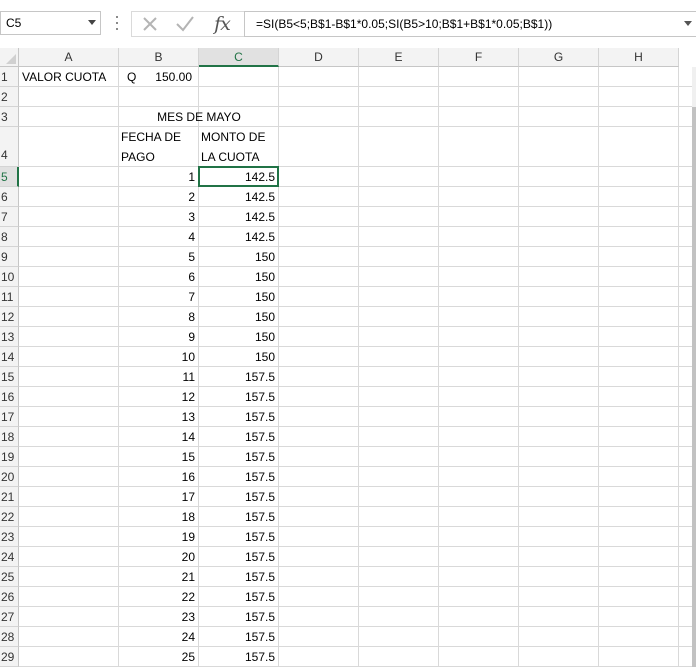 The width and height of the screenshot is (696, 667). Describe the element at coordinates (158, 337) in the screenshot. I see `table-cell-day: 9` at that location.